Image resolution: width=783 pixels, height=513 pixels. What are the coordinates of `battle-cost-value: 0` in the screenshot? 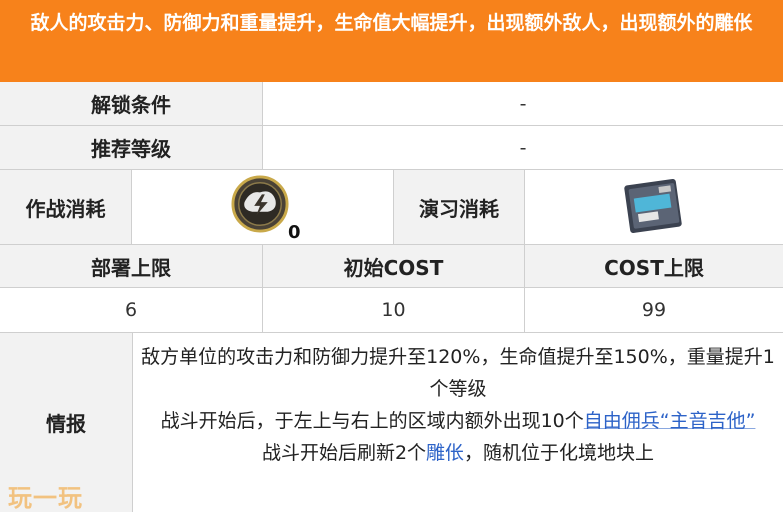 It's located at (263, 207).